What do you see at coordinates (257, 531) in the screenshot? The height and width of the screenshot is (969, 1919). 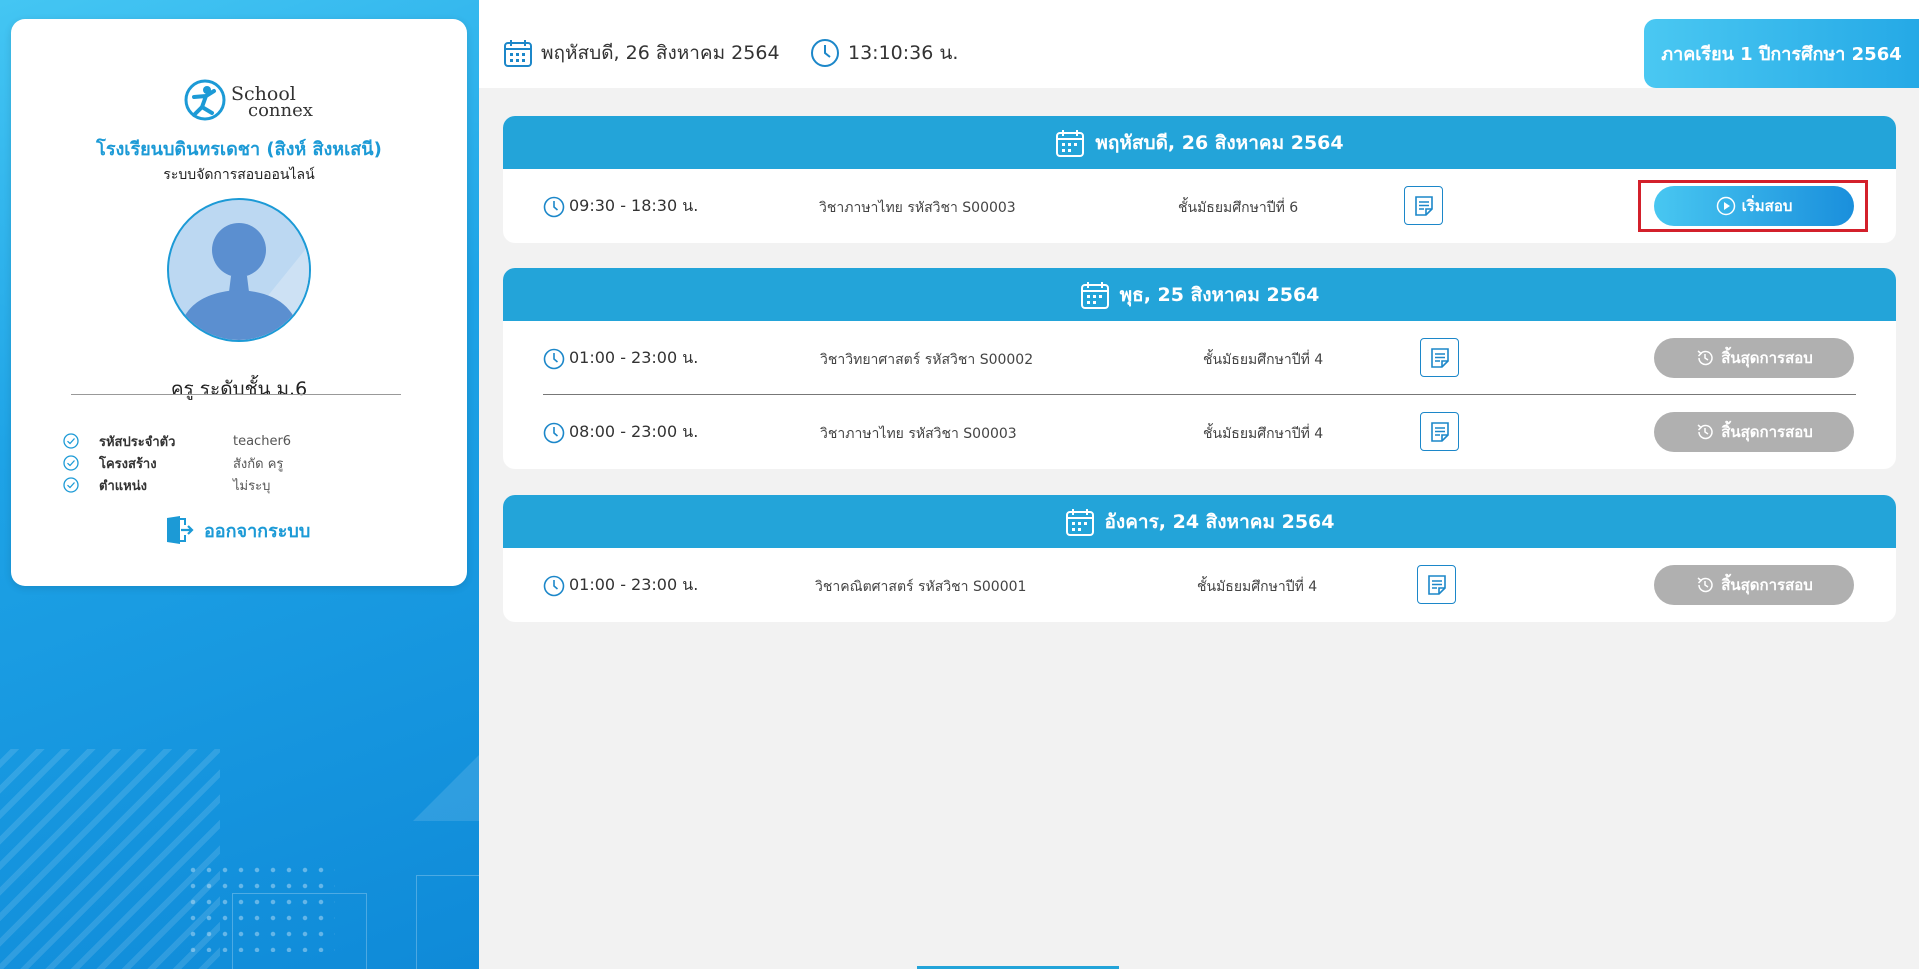 I see `logout-label: ออกจากระบบ` at bounding box center [257, 531].